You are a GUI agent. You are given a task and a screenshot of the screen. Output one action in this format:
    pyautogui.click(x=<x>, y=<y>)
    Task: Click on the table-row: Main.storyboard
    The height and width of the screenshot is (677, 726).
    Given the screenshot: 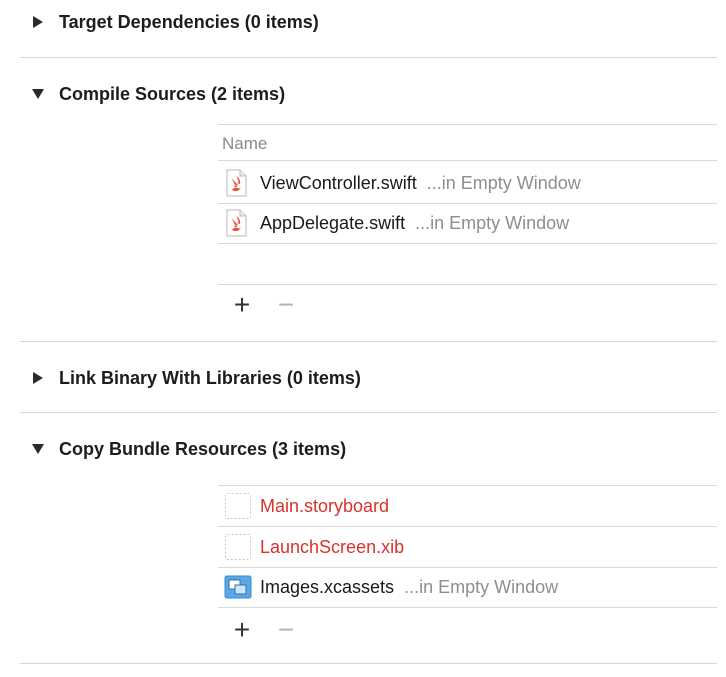 What is the action you would take?
    pyautogui.click(x=306, y=506)
    